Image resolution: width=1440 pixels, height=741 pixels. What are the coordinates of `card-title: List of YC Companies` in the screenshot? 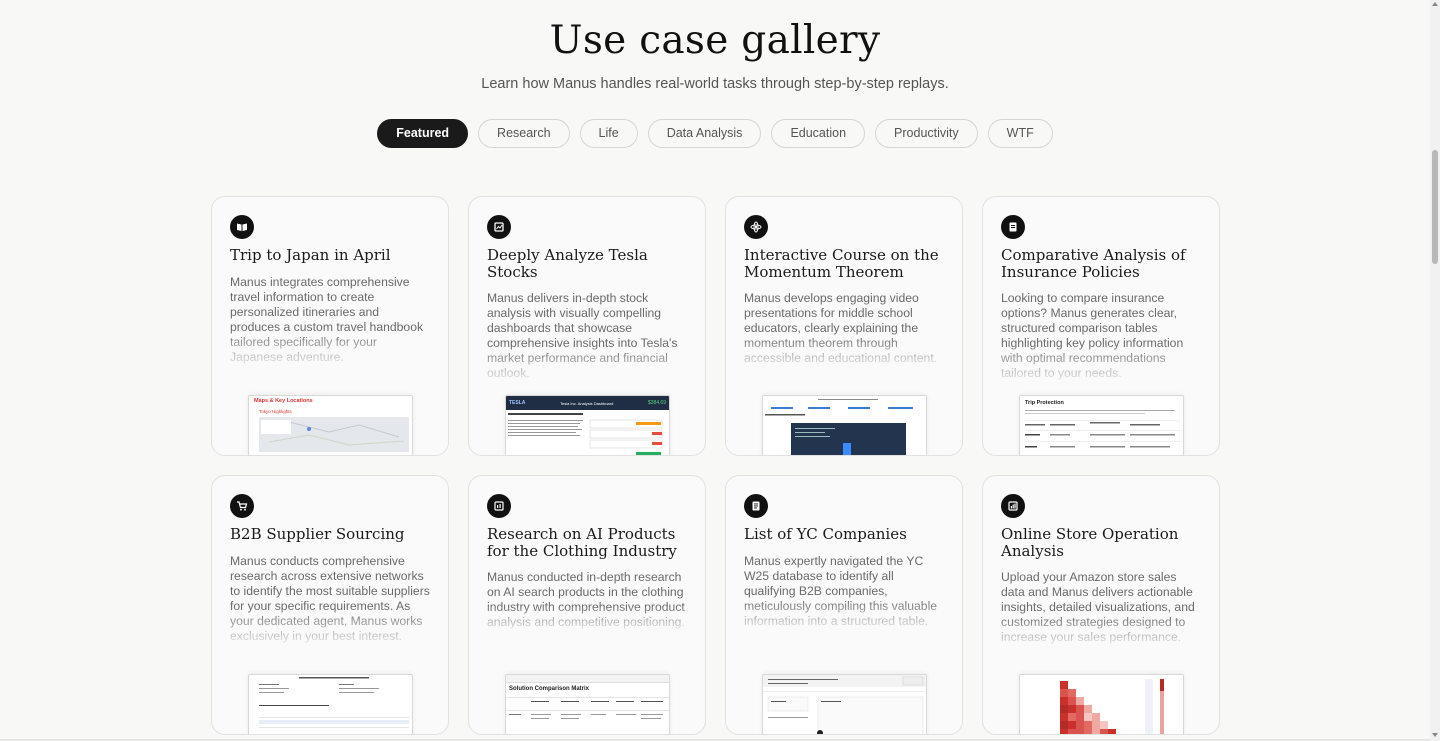 It's located at (825, 534).